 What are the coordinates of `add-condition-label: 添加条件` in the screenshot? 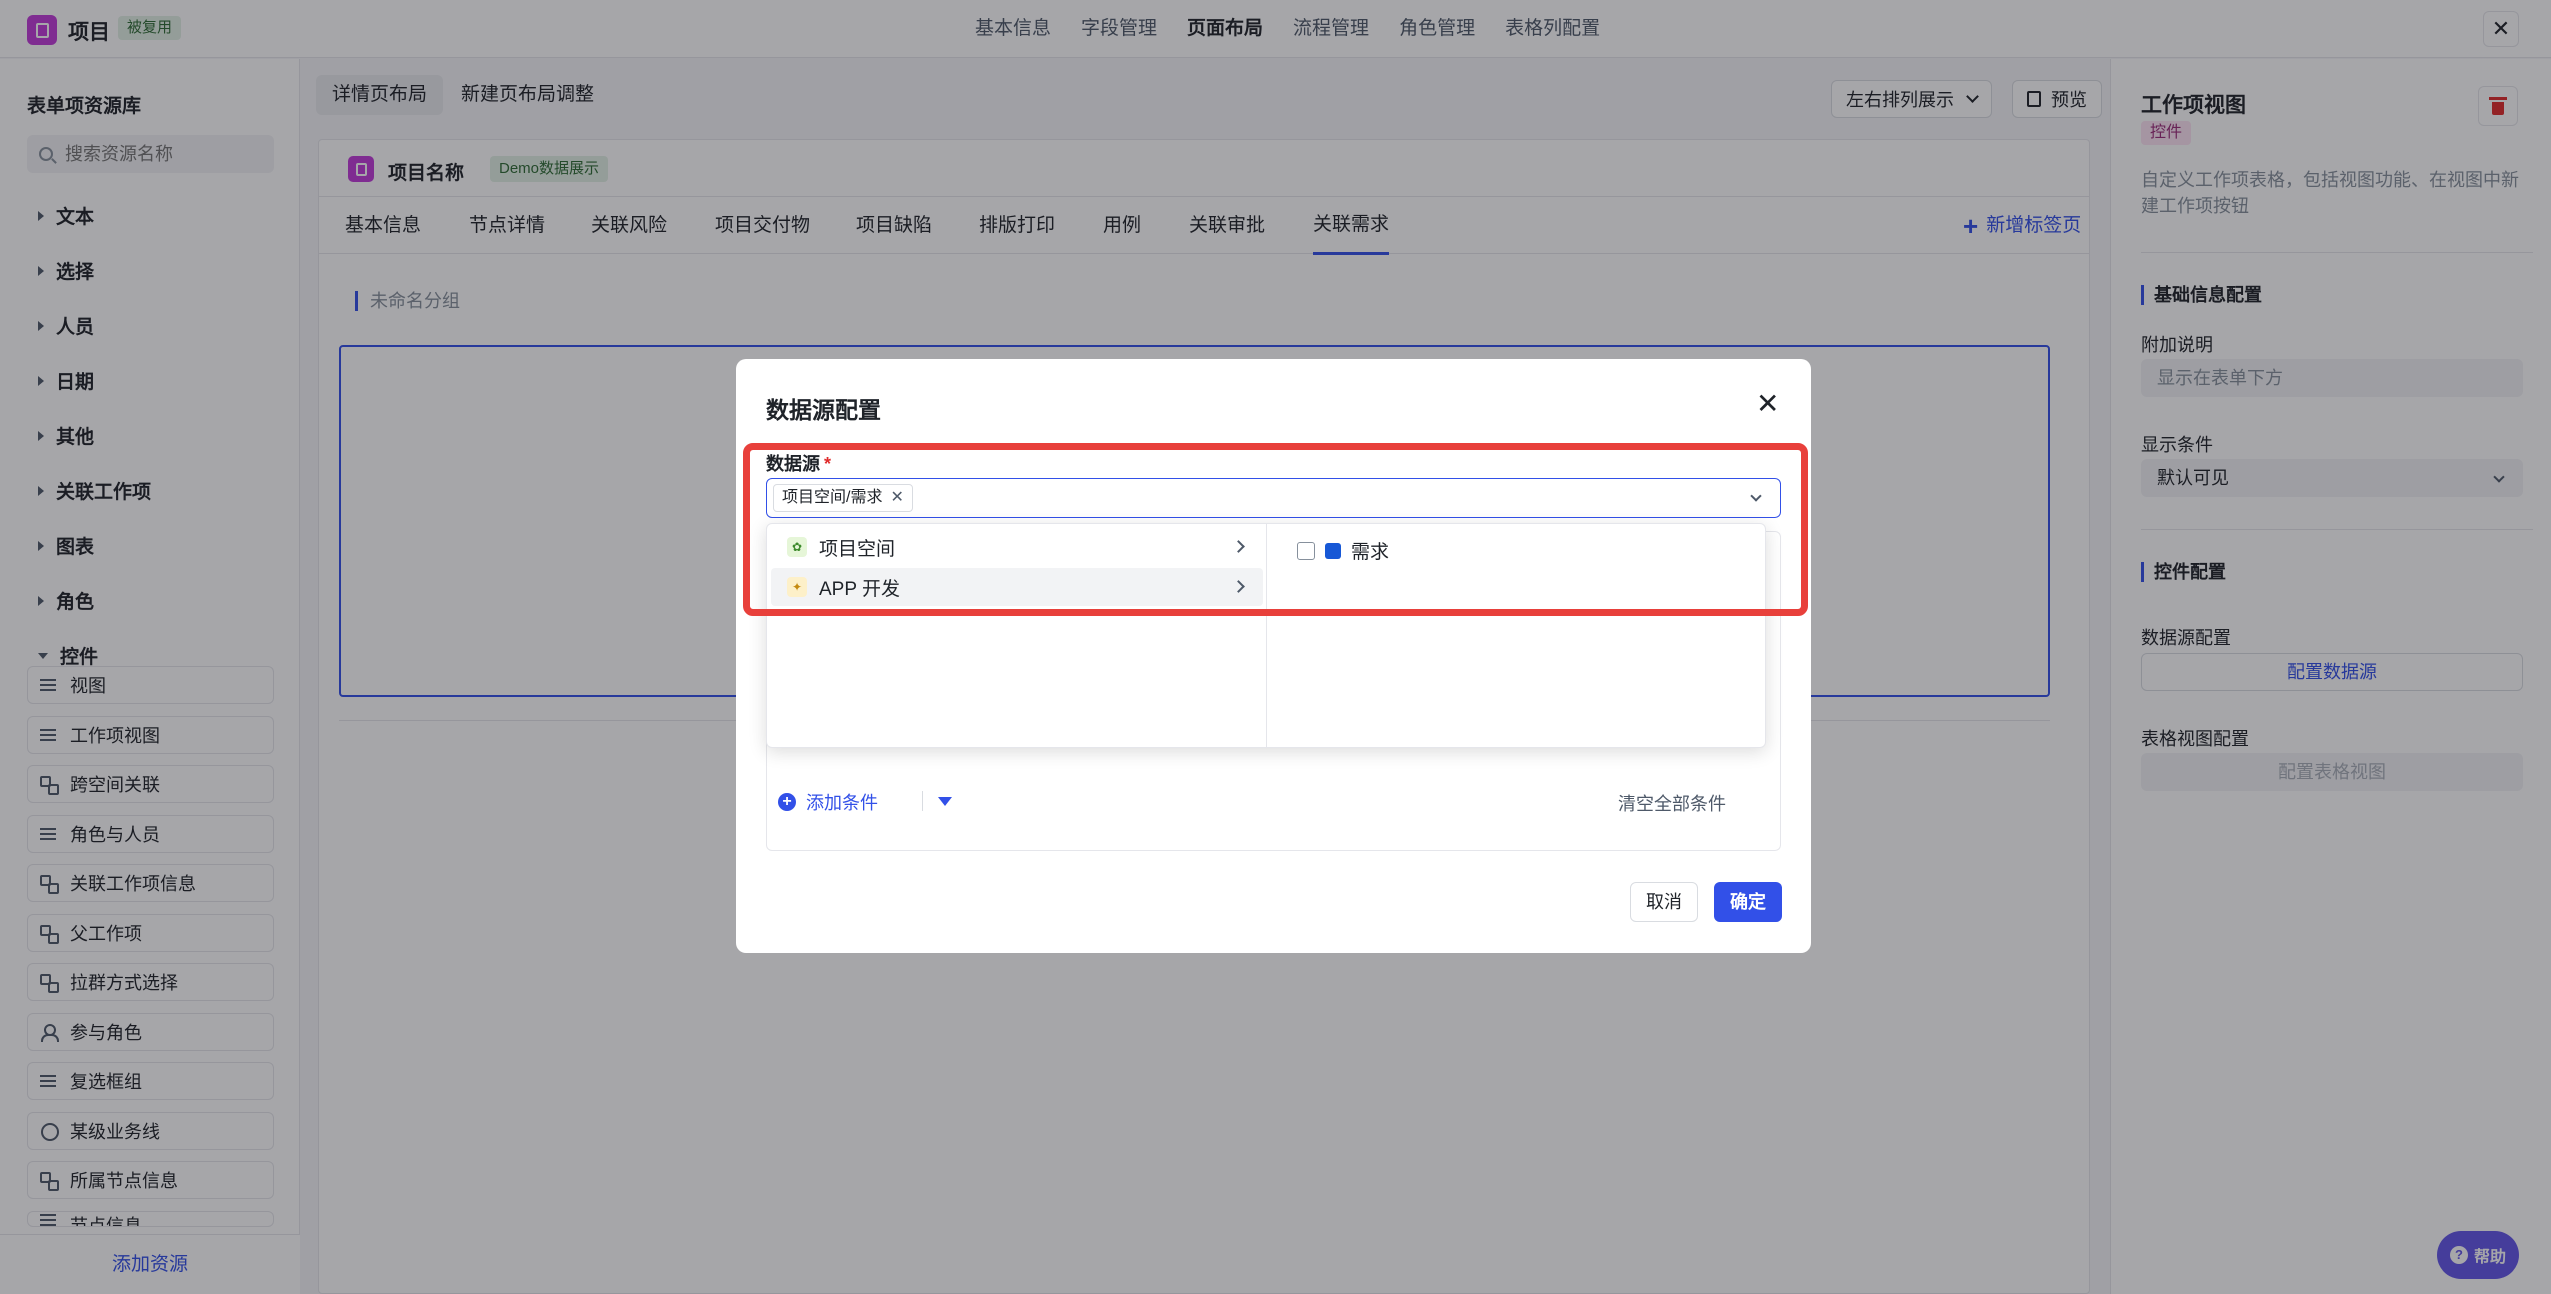 It's located at (842, 803).